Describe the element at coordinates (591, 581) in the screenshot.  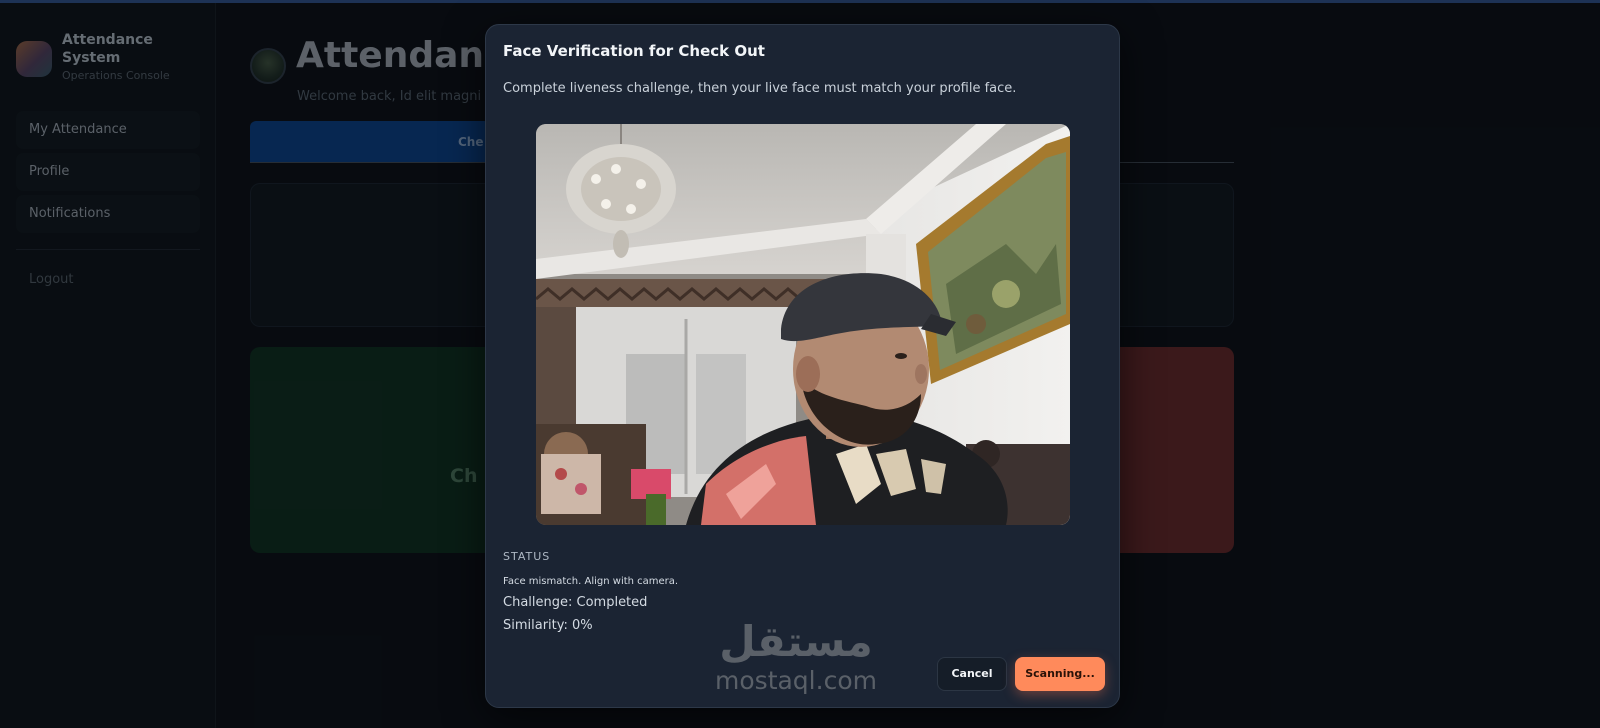
I see `status-message: Face mismatch. Align with camera.` at that location.